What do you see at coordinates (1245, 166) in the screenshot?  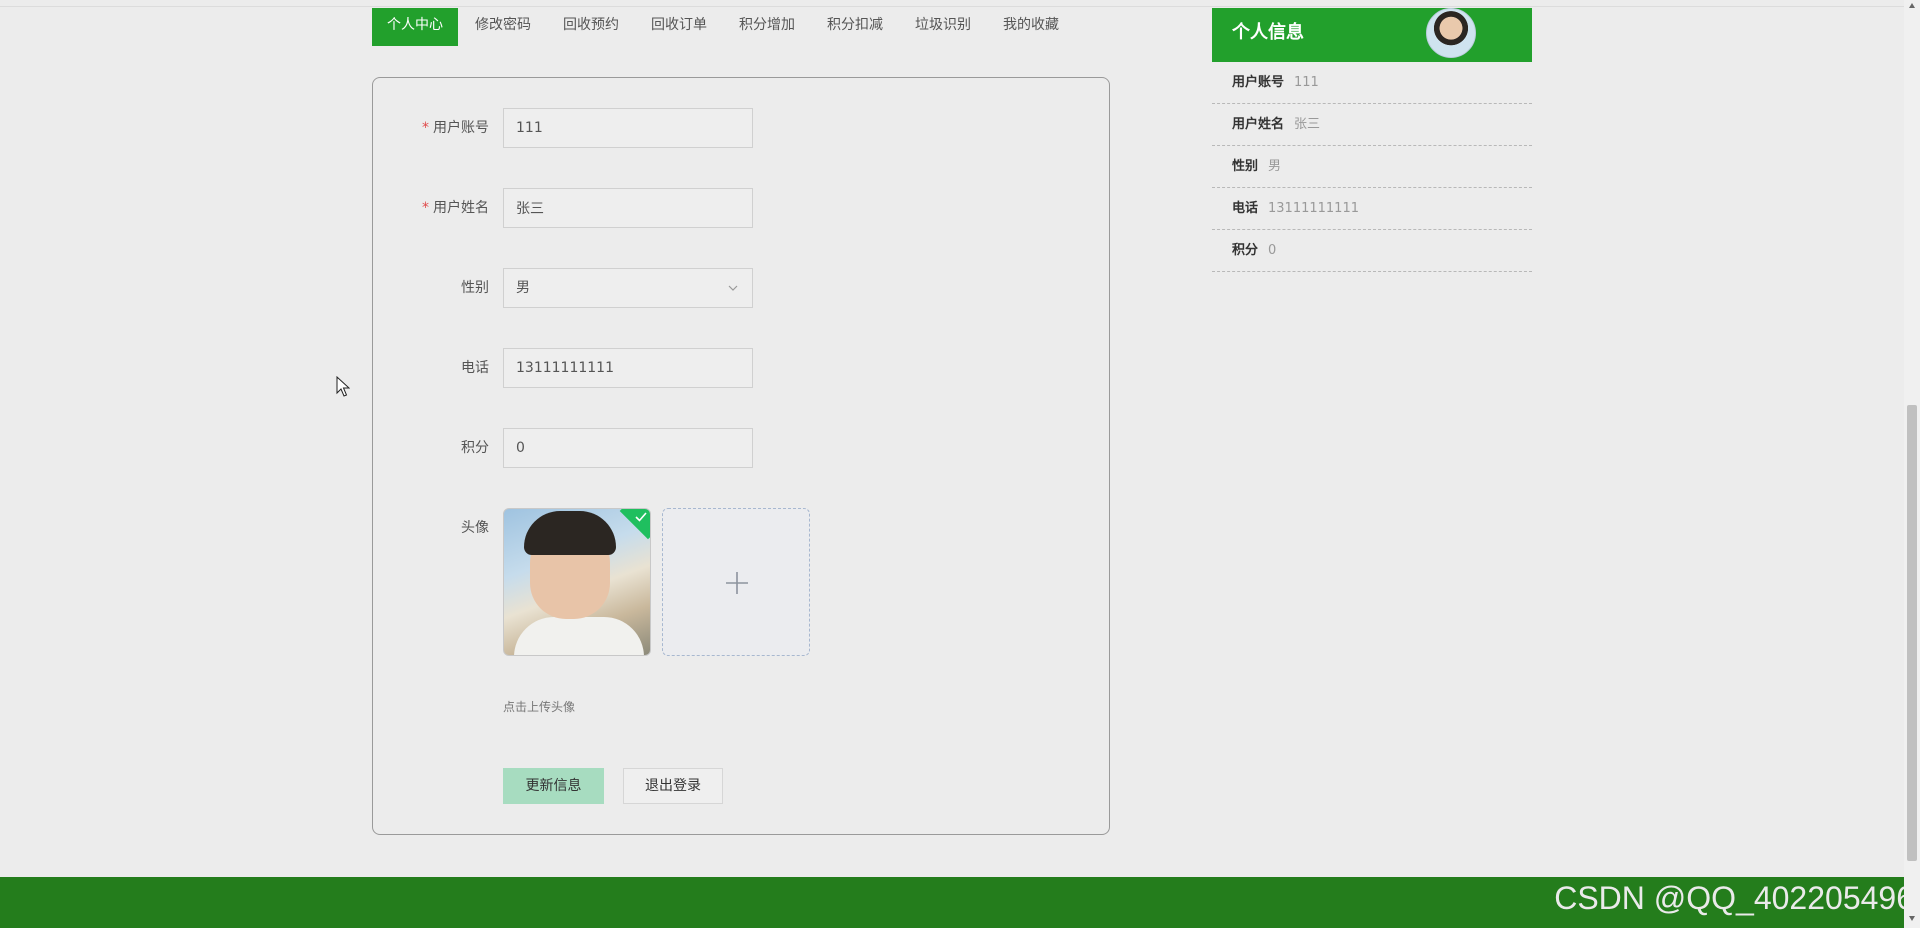 I see `info-label: 性别` at bounding box center [1245, 166].